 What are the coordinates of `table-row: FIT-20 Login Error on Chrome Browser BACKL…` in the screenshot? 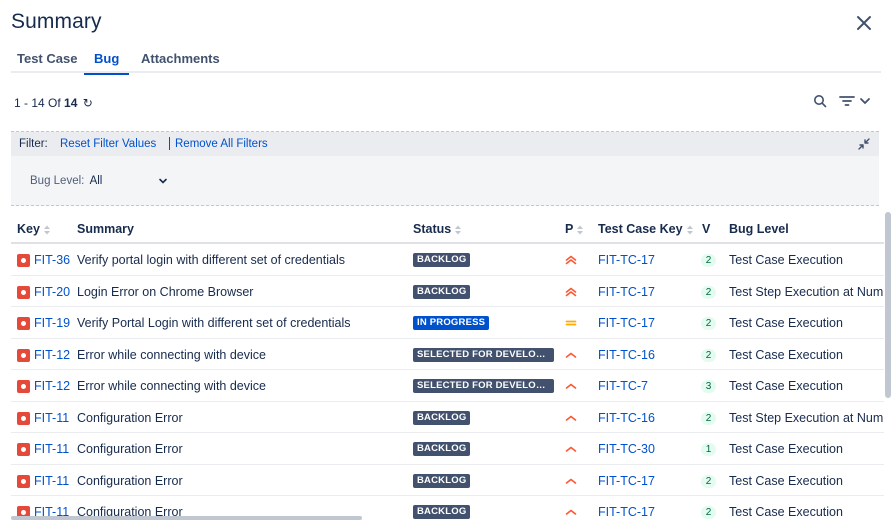 It's located at (447, 291).